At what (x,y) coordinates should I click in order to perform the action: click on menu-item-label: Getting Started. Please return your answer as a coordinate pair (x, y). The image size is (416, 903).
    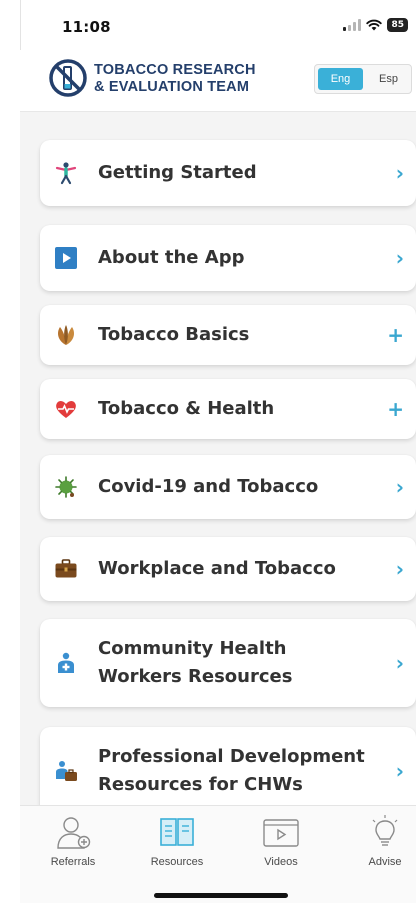
    Looking at the image, I should click on (177, 172).